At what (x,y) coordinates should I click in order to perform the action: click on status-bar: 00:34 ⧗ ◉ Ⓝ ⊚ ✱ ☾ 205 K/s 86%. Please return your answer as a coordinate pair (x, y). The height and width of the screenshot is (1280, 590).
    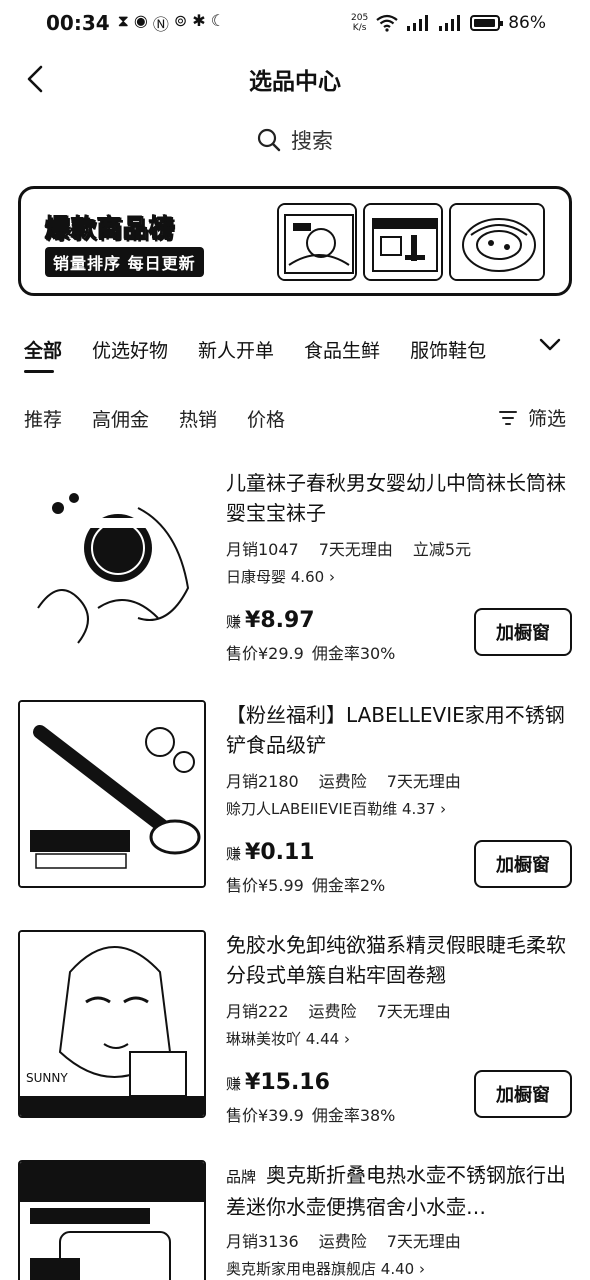
    Looking at the image, I should click on (295, 23).